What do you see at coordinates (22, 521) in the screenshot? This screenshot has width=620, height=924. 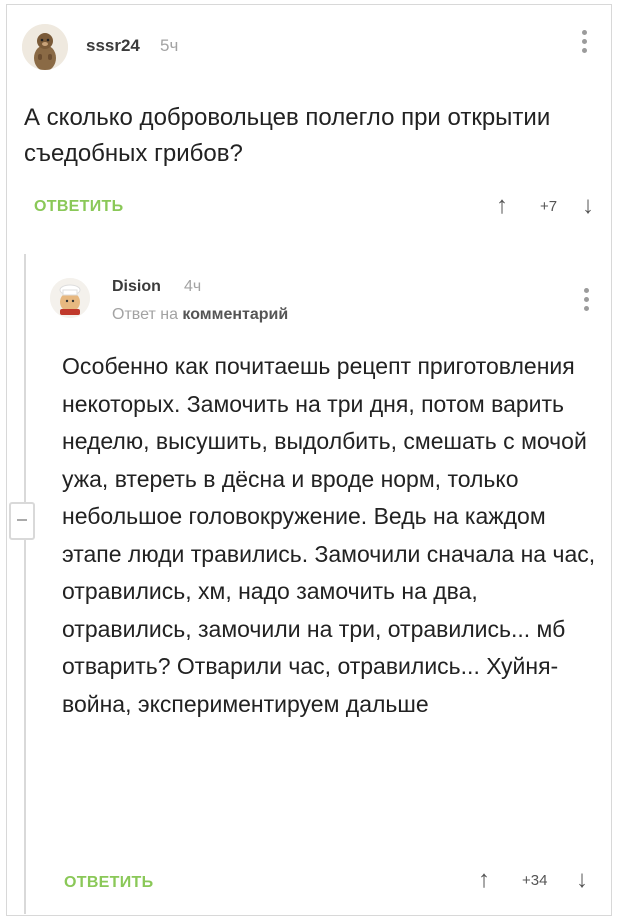 I see `collapse-thread-button` at bounding box center [22, 521].